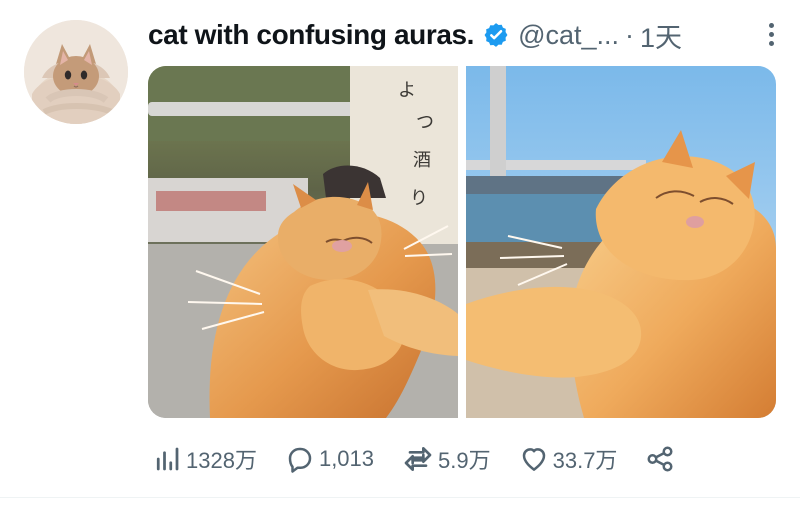  What do you see at coordinates (167, 459) in the screenshot?
I see `views-bar-chart-icon` at bounding box center [167, 459].